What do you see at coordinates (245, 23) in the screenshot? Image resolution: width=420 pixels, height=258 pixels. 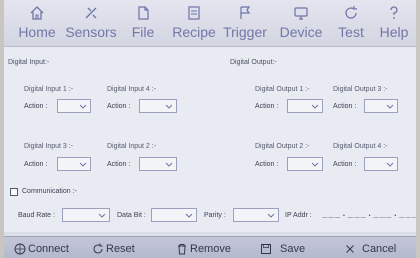 I see `toolbar-trigger-button: Trigger` at bounding box center [245, 23].